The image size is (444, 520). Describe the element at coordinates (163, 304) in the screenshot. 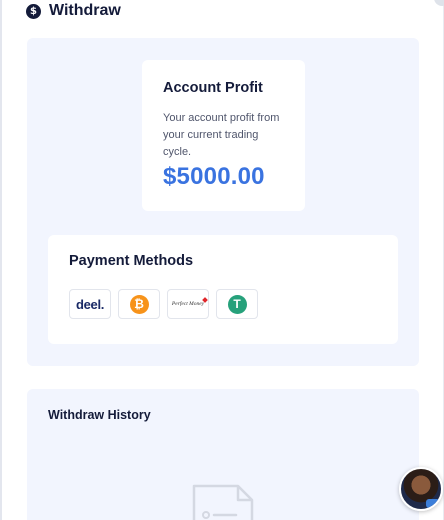

I see `payment-methods-list: deel. ₿ Perfect Money T` at that location.